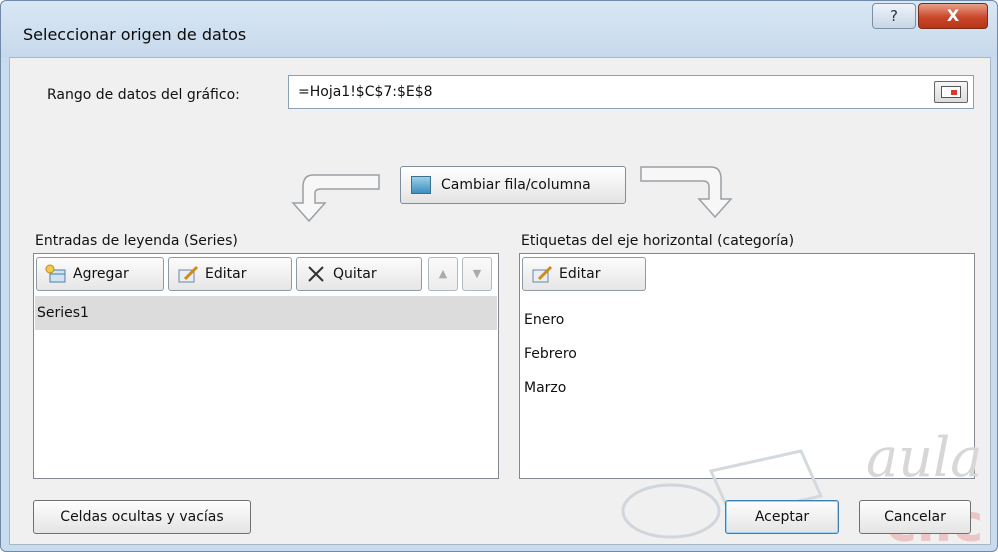 Image resolution: width=998 pixels, height=552 pixels. Describe the element at coordinates (747, 275) in the screenshot. I see `axis-labels-toolbar: Editar` at that location.